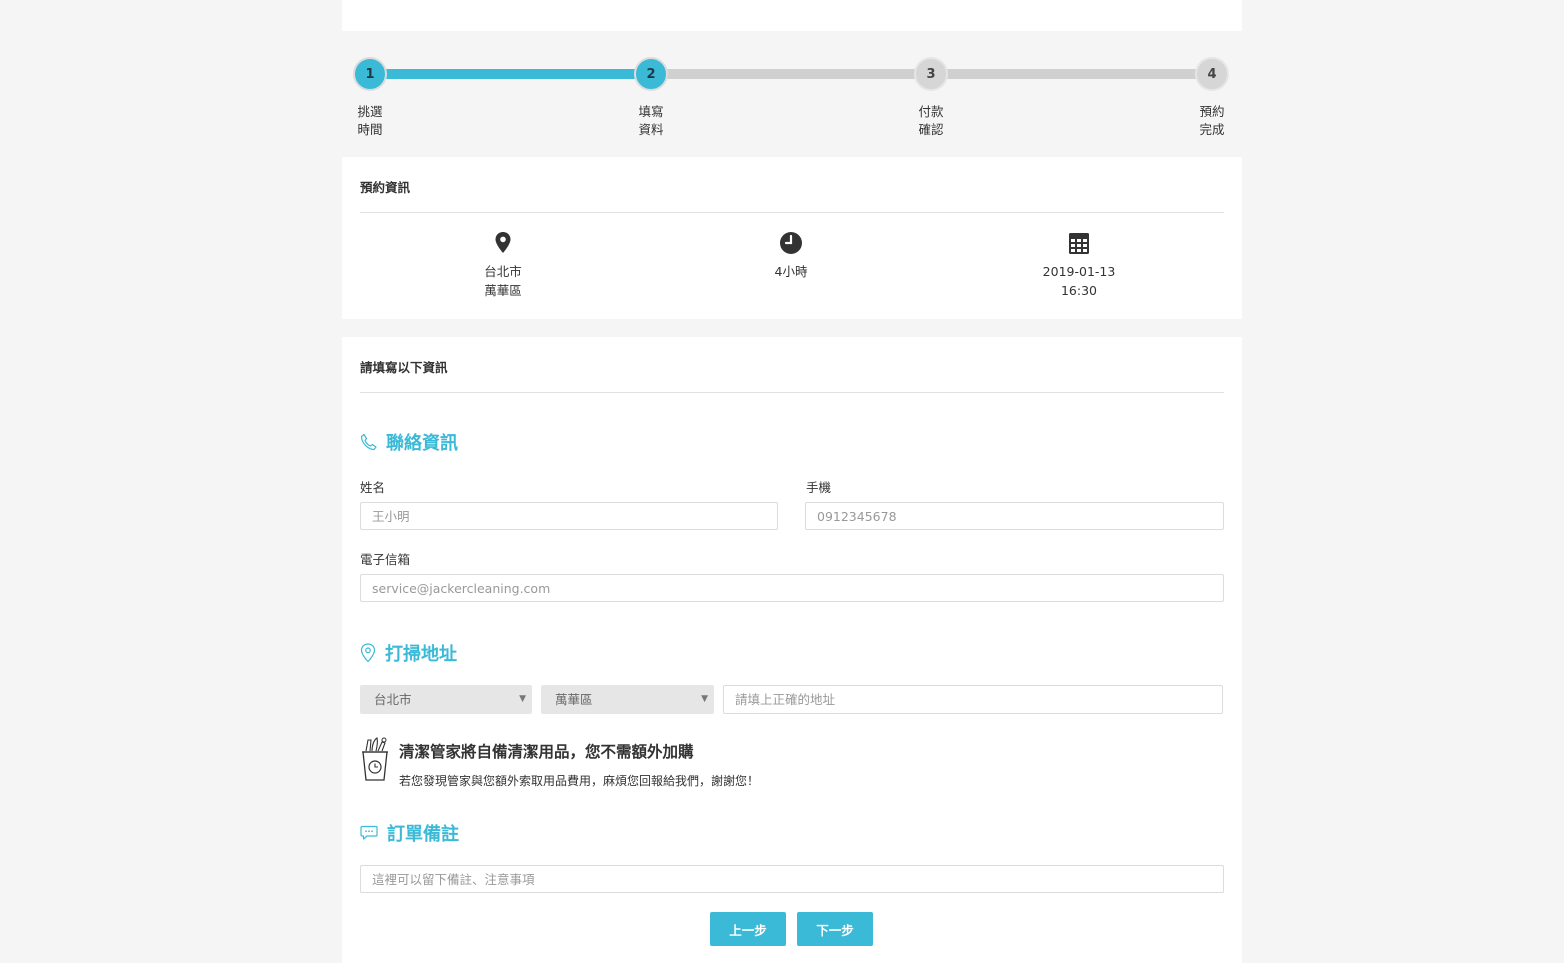 Image resolution: width=1564 pixels, height=963 pixels. What do you see at coordinates (651, 111) in the screenshot?
I see `step-2-label-line1: 填寫` at bounding box center [651, 111].